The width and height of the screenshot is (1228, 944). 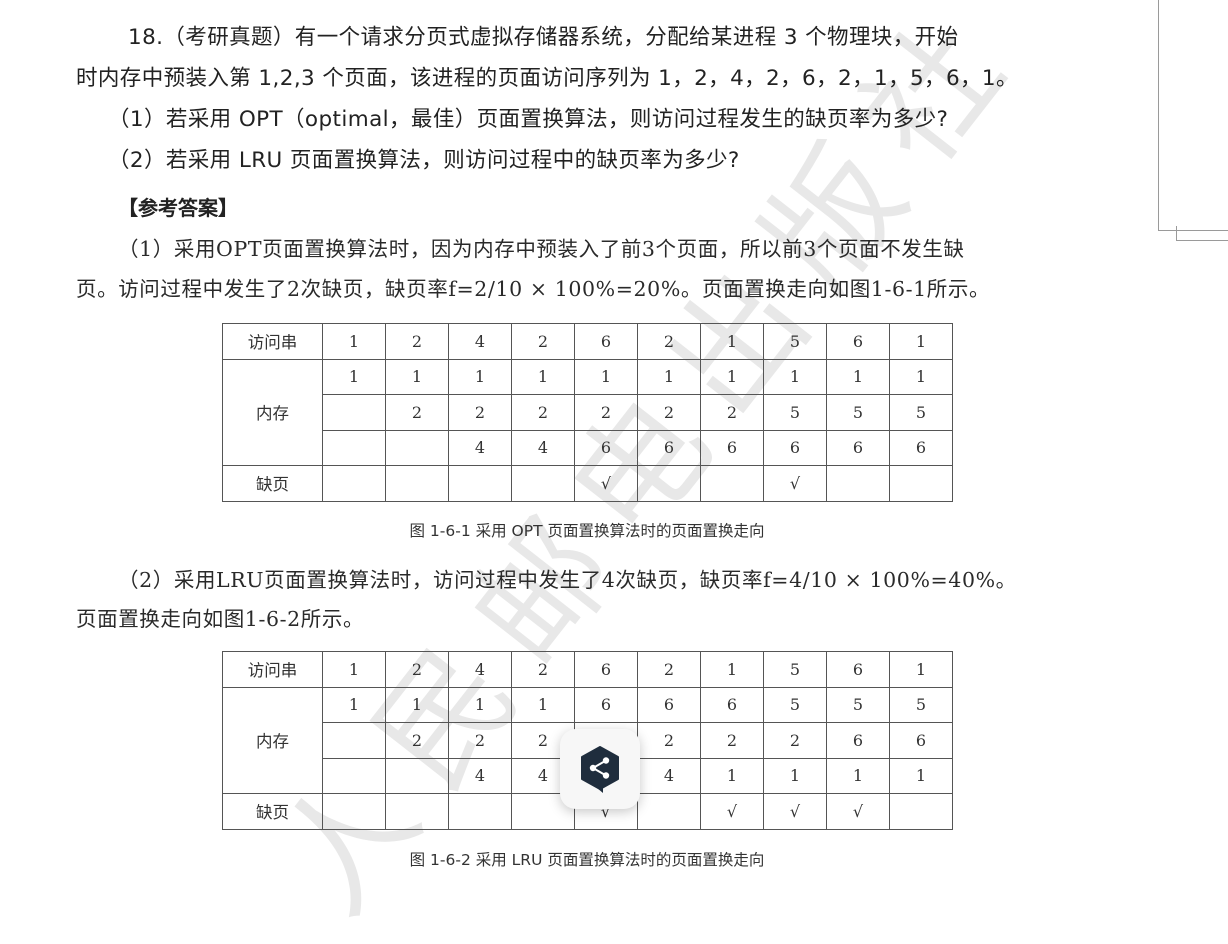 I want to click on question-part-2: （2）若采用 LRU 页面置换算法，则访问过程中的缺页率为多少?, so click(x=424, y=160).